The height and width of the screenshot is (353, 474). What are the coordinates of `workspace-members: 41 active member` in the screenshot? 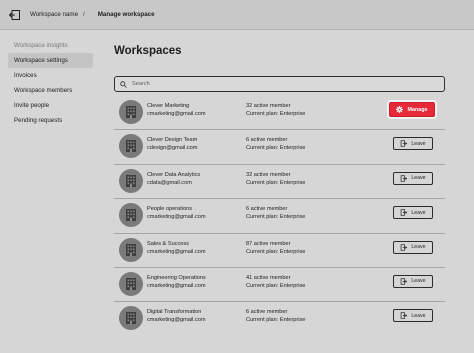 It's located at (268, 277).